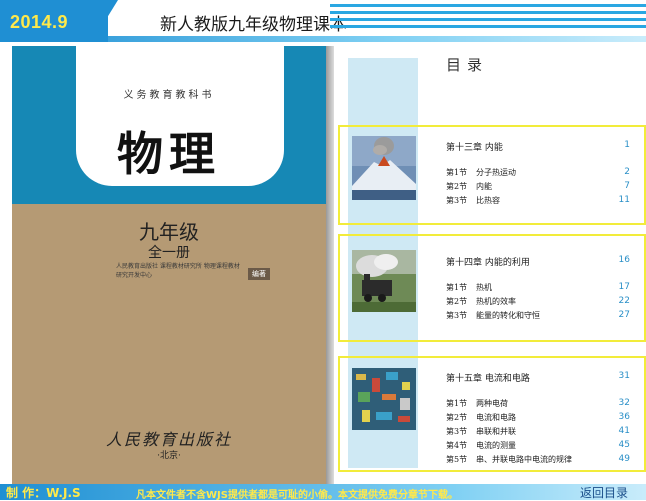  I want to click on section-title: 串联和并联, so click(496, 431).